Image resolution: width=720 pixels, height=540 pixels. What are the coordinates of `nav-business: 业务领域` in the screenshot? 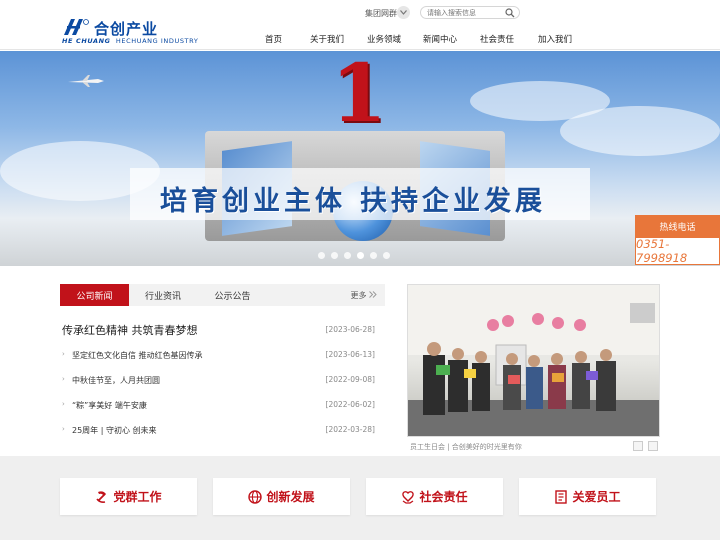 It's located at (384, 39).